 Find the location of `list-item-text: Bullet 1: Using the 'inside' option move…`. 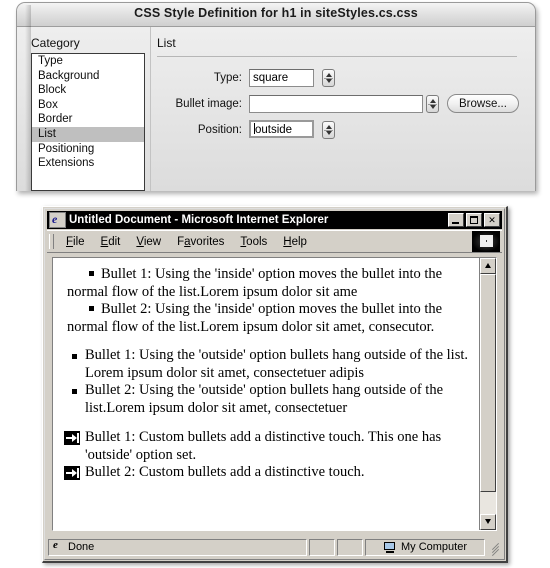

list-item-text: Bullet 1: Using the 'inside' option move… is located at coordinates (255, 283).